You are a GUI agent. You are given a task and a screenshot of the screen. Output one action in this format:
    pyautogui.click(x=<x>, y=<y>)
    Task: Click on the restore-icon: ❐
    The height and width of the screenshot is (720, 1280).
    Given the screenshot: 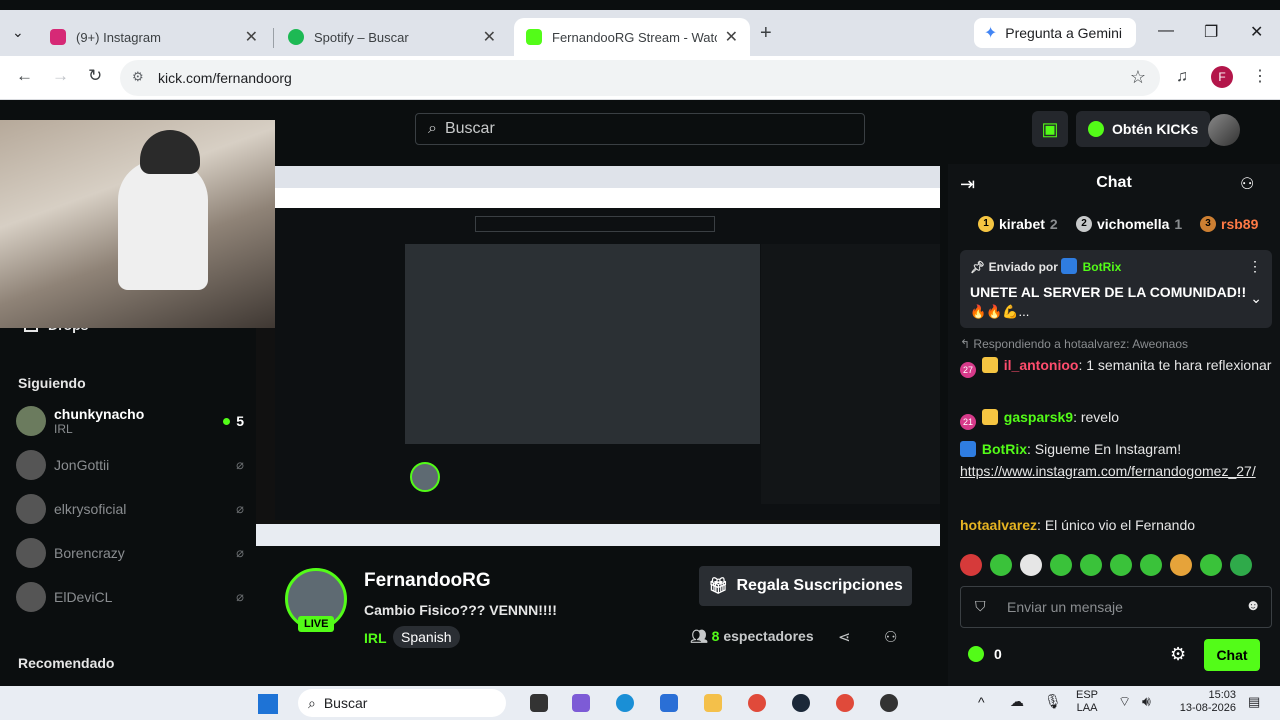 What is the action you would take?
    pyautogui.click(x=1211, y=32)
    